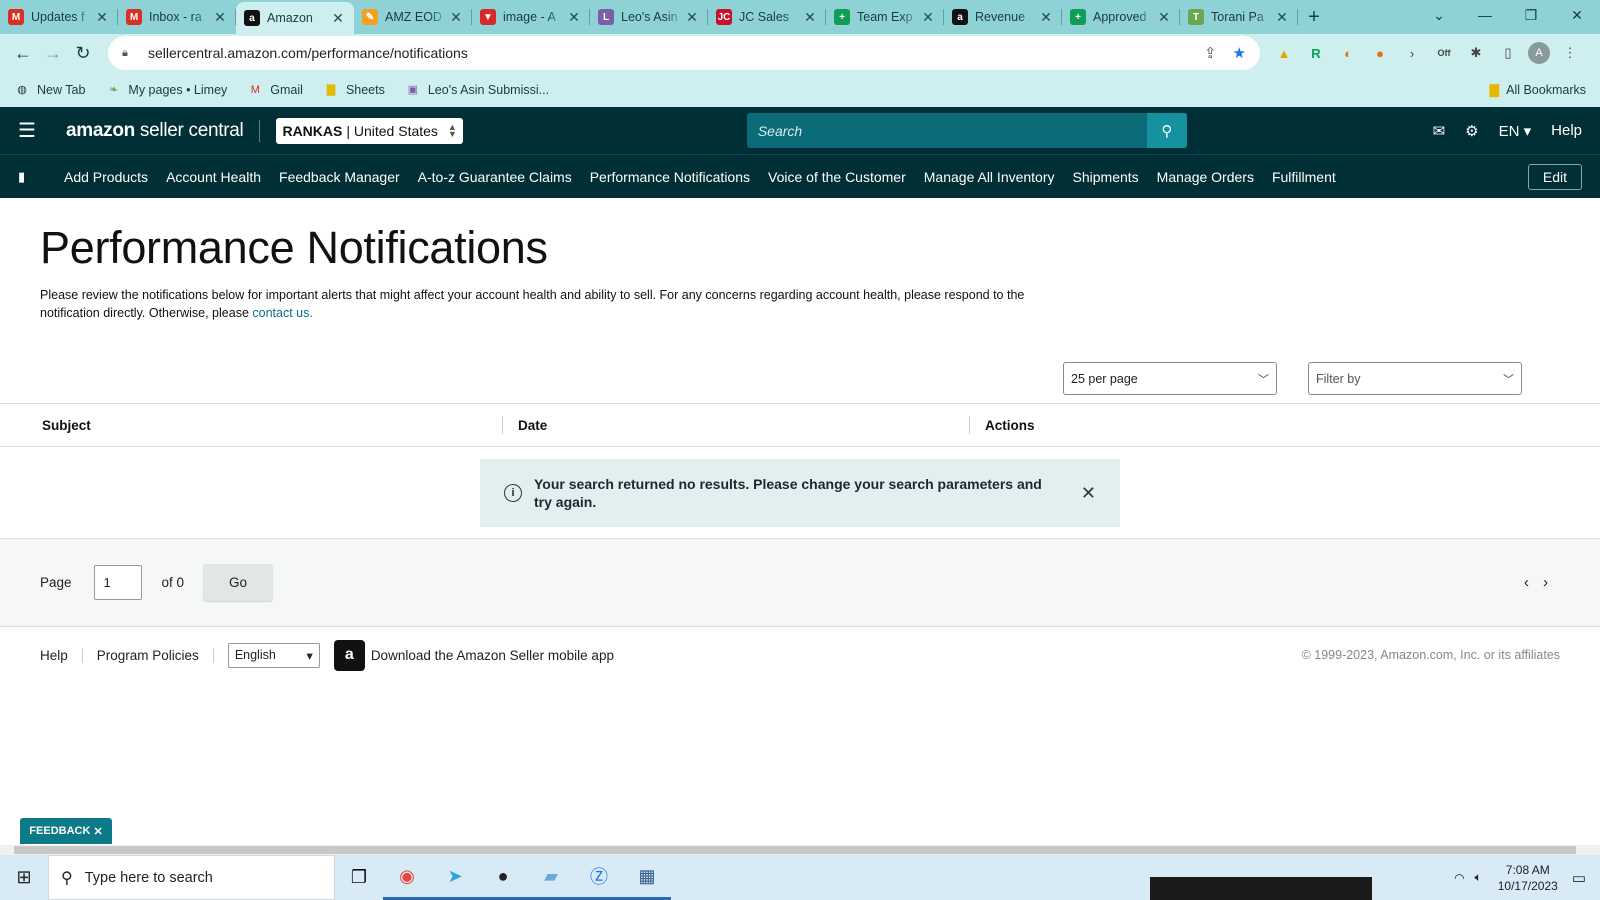 The height and width of the screenshot is (900, 1600). Describe the element at coordinates (989, 177) in the screenshot. I see `nav-item: Manage All Inventory` at that location.